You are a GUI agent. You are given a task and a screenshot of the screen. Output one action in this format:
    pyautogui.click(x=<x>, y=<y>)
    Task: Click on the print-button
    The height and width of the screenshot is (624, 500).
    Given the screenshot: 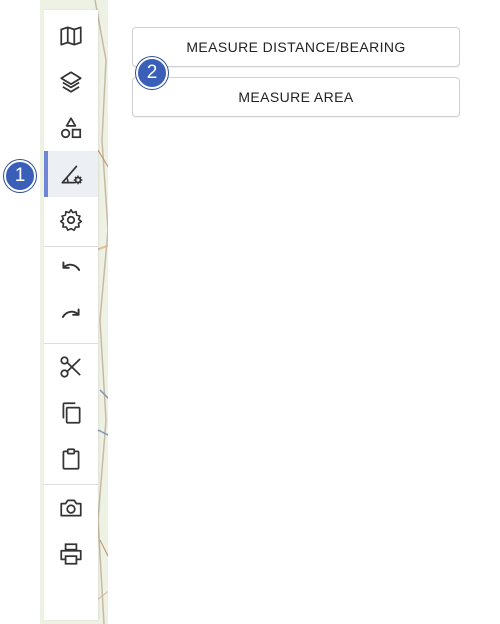 What is the action you would take?
    pyautogui.click(x=71, y=554)
    